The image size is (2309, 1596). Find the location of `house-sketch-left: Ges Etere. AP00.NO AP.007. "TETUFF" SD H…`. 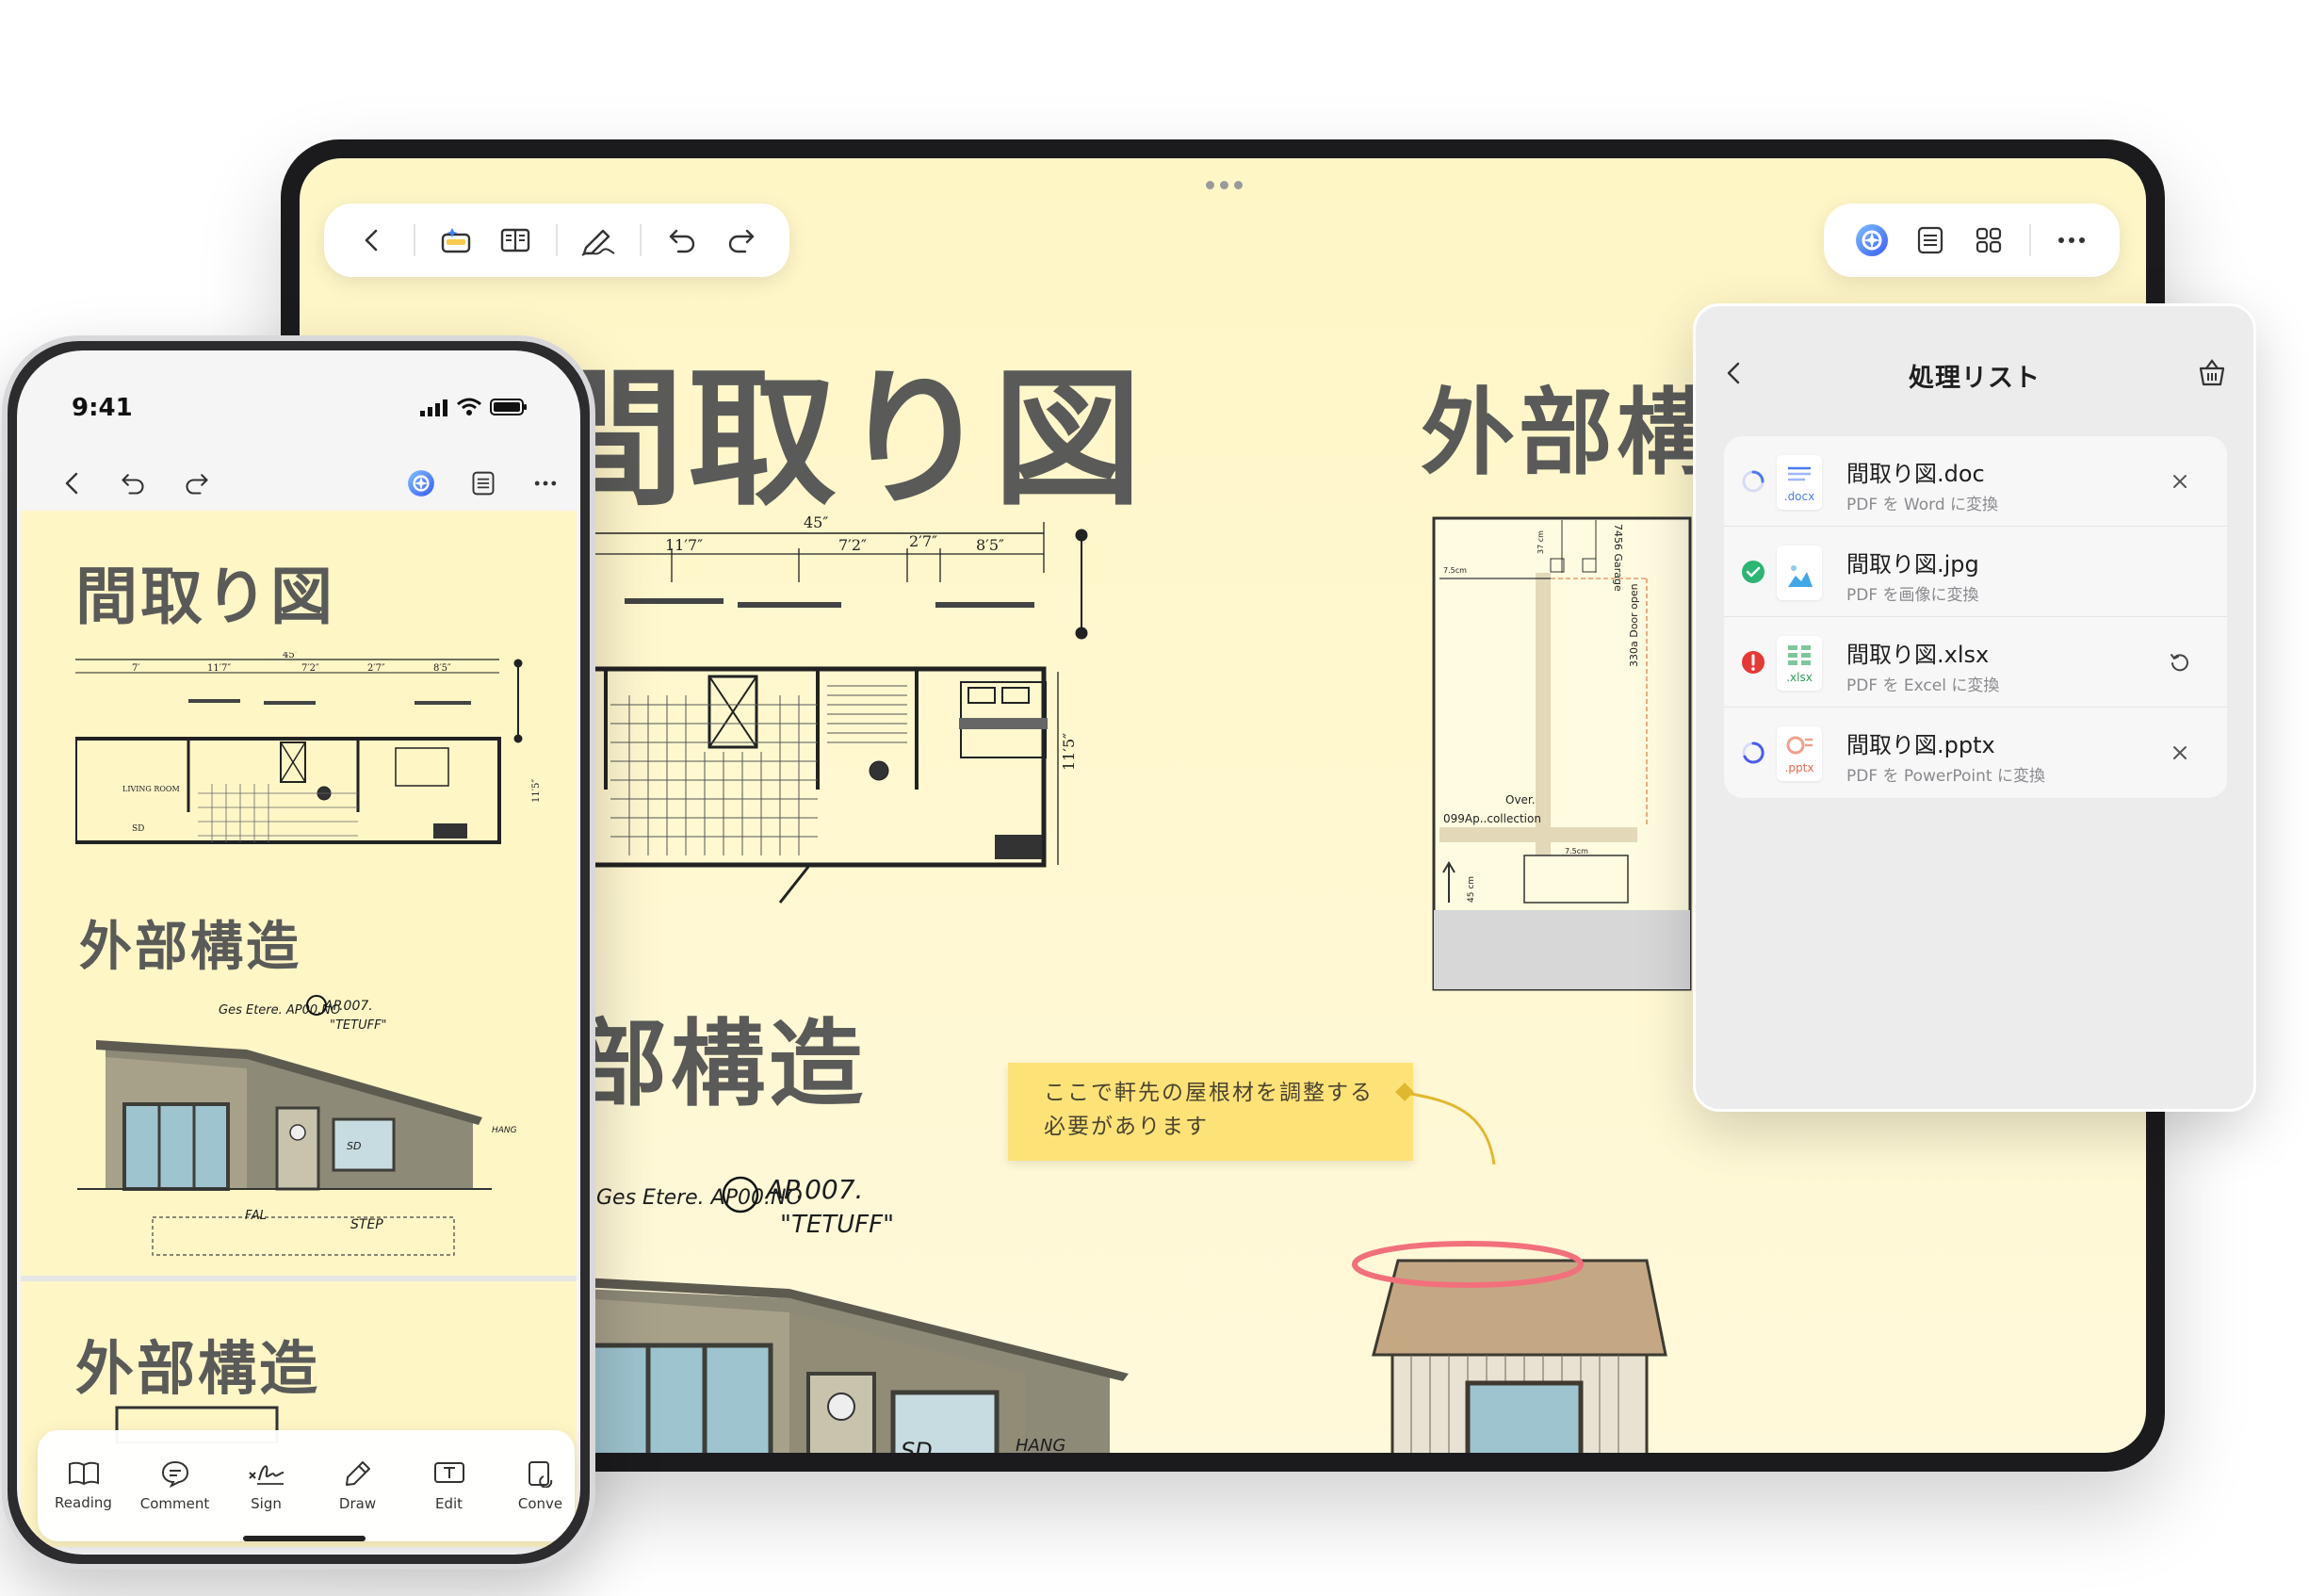

house-sketch-left: Ges Etere. AP00.NO AP.007. "TETUFF" SD H… is located at coordinates (855, 1313).